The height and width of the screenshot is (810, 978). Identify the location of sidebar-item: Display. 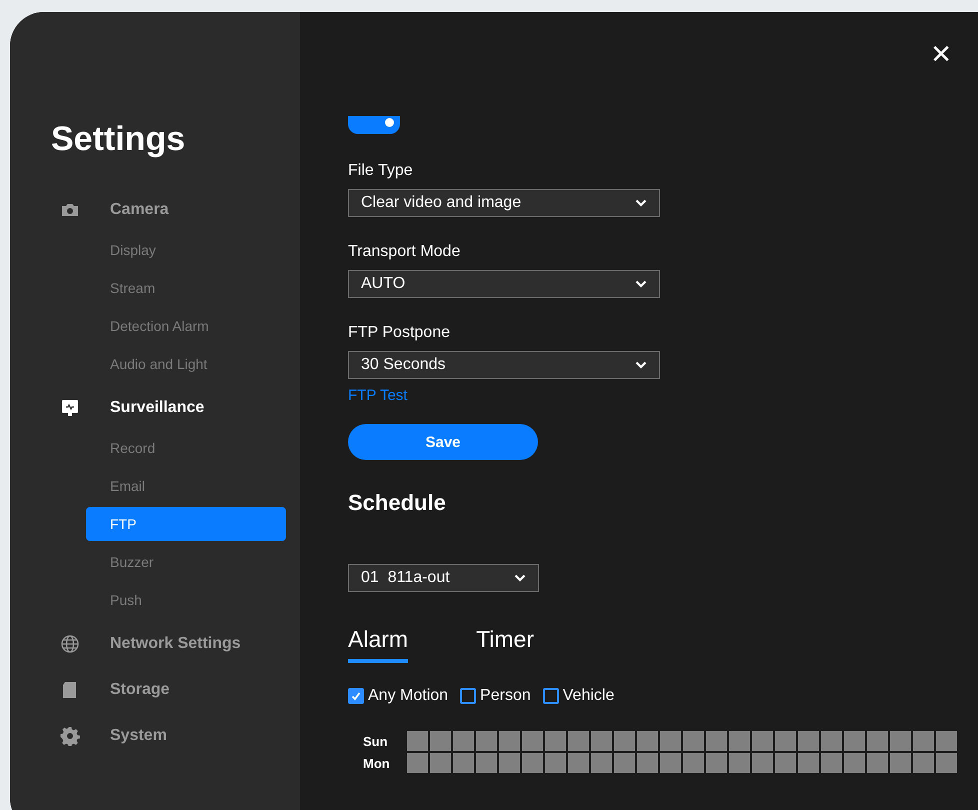
(186, 250).